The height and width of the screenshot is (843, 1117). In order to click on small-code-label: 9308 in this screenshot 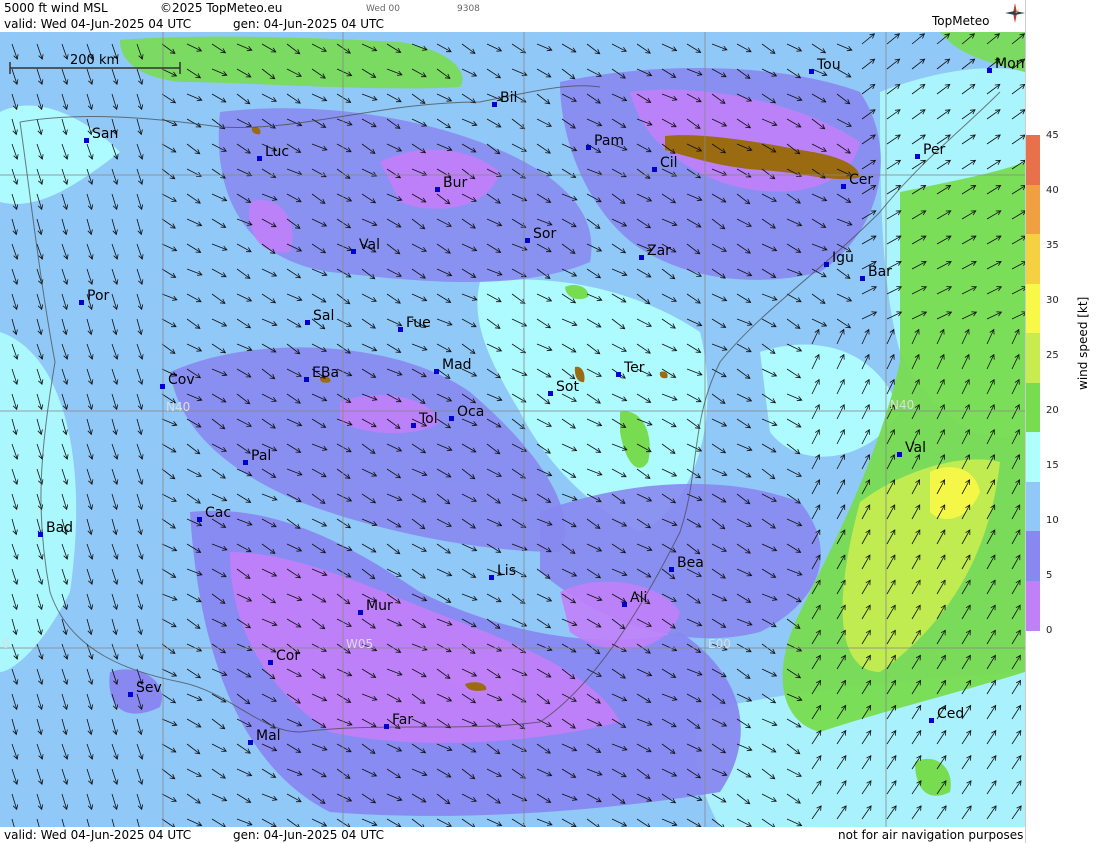, I will do `click(468, 9)`.